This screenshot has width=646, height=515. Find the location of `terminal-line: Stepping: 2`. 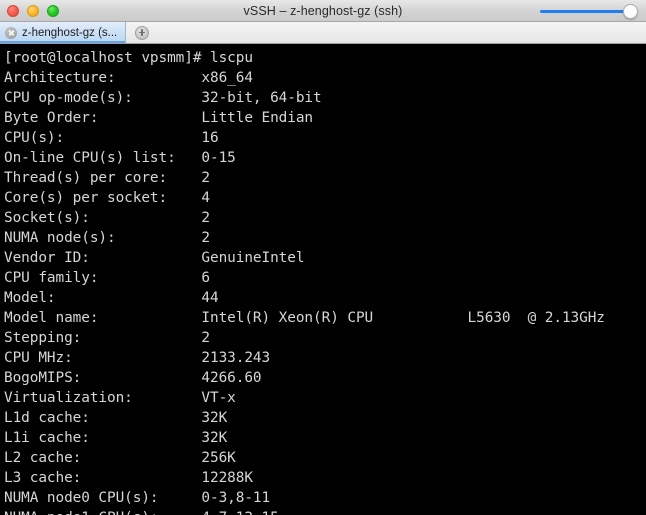

terminal-line: Stepping: 2 is located at coordinates (107, 338).